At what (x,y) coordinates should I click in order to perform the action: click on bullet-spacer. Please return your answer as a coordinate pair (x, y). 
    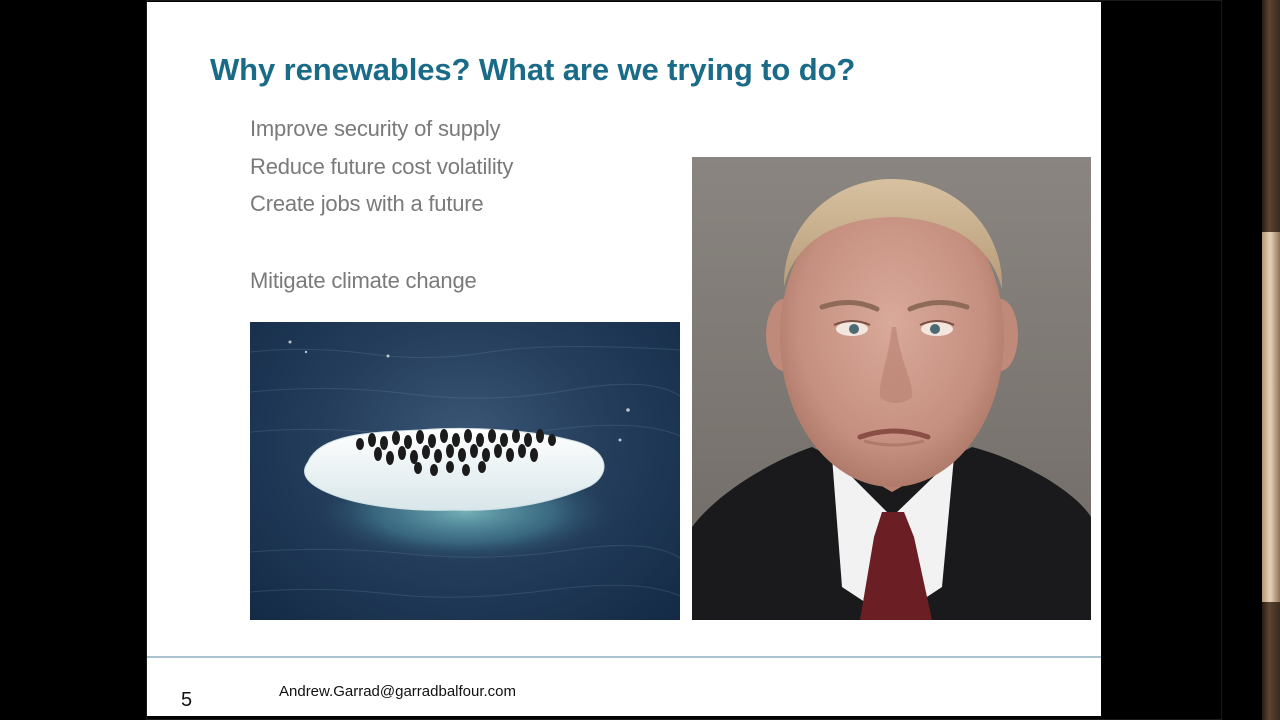
    Looking at the image, I should click on (381, 247).